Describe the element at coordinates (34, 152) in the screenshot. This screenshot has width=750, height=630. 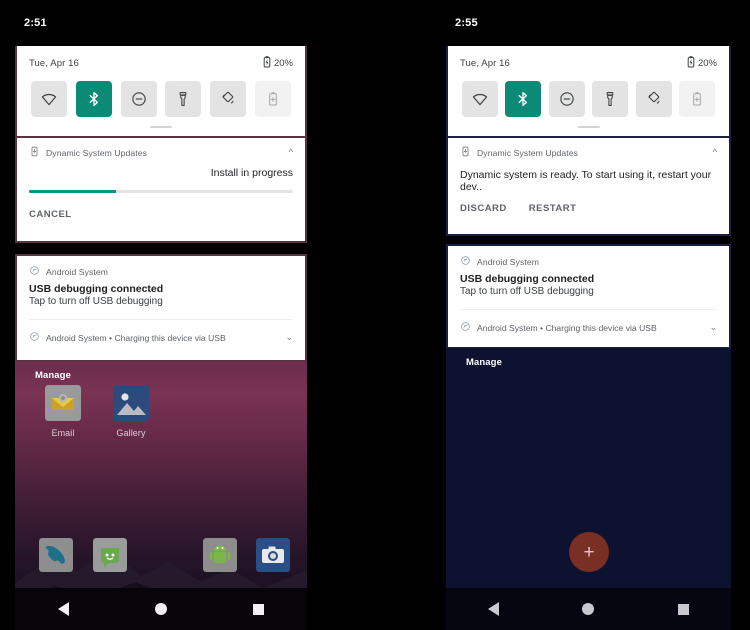
I see `system-update-icon` at that location.